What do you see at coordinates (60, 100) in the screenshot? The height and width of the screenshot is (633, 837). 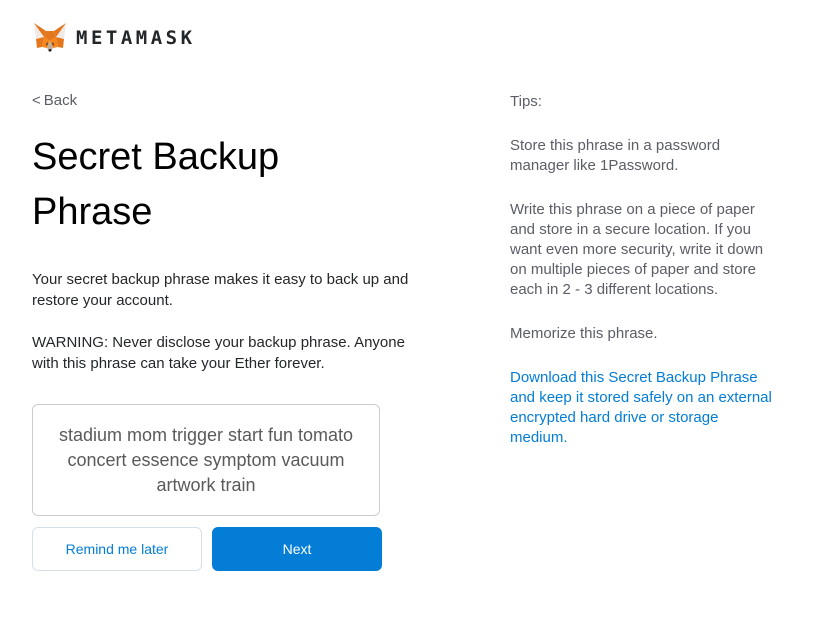 I see `back-label: Back` at bounding box center [60, 100].